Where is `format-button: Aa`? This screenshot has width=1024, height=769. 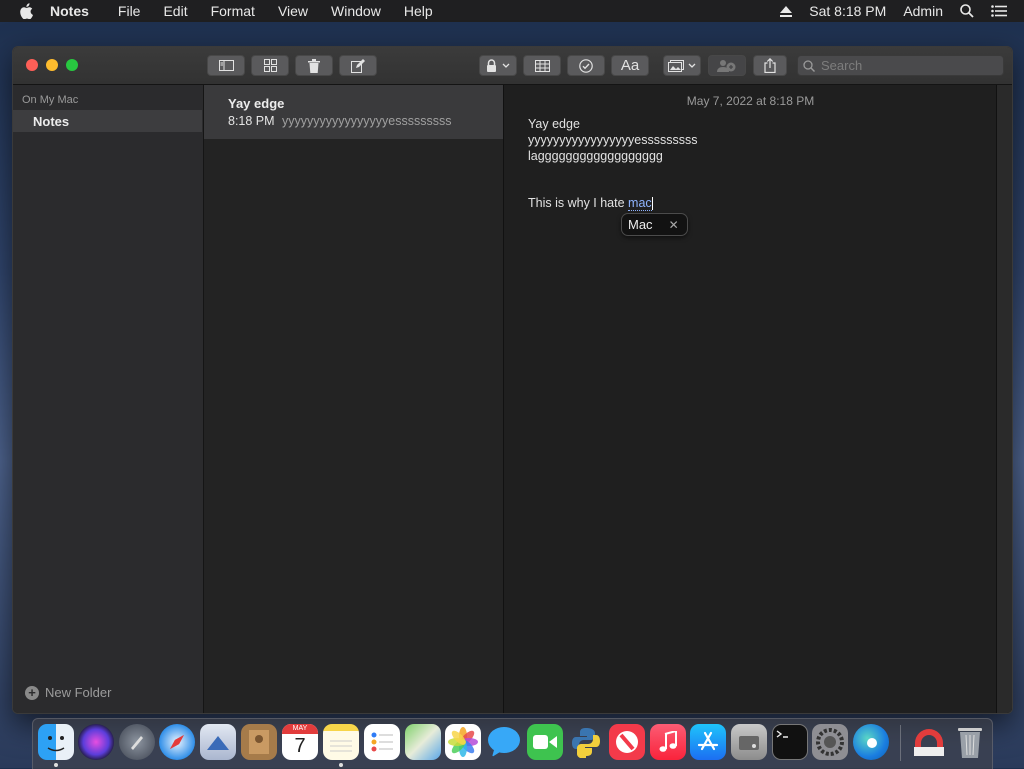
format-button: Aa is located at coordinates (630, 65).